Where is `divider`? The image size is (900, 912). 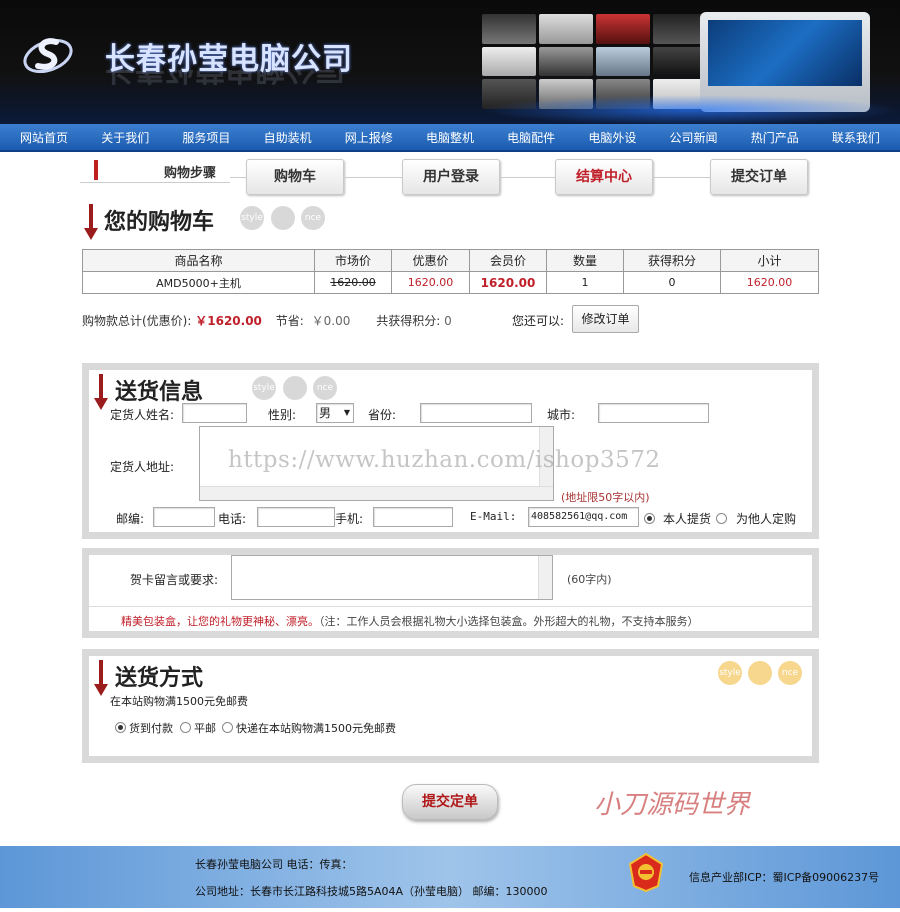
divider is located at coordinates (450, 606).